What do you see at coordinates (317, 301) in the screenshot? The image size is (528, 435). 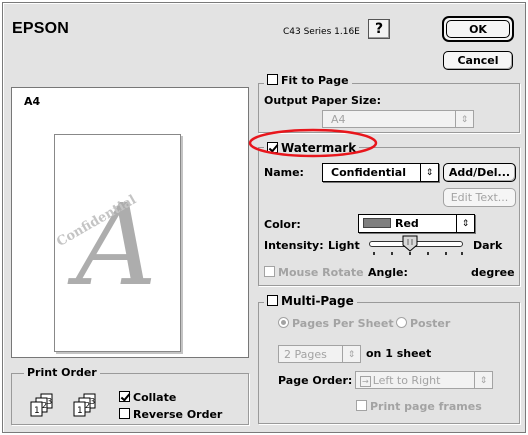 I see `multi-page-label: Multi-Page` at bounding box center [317, 301].